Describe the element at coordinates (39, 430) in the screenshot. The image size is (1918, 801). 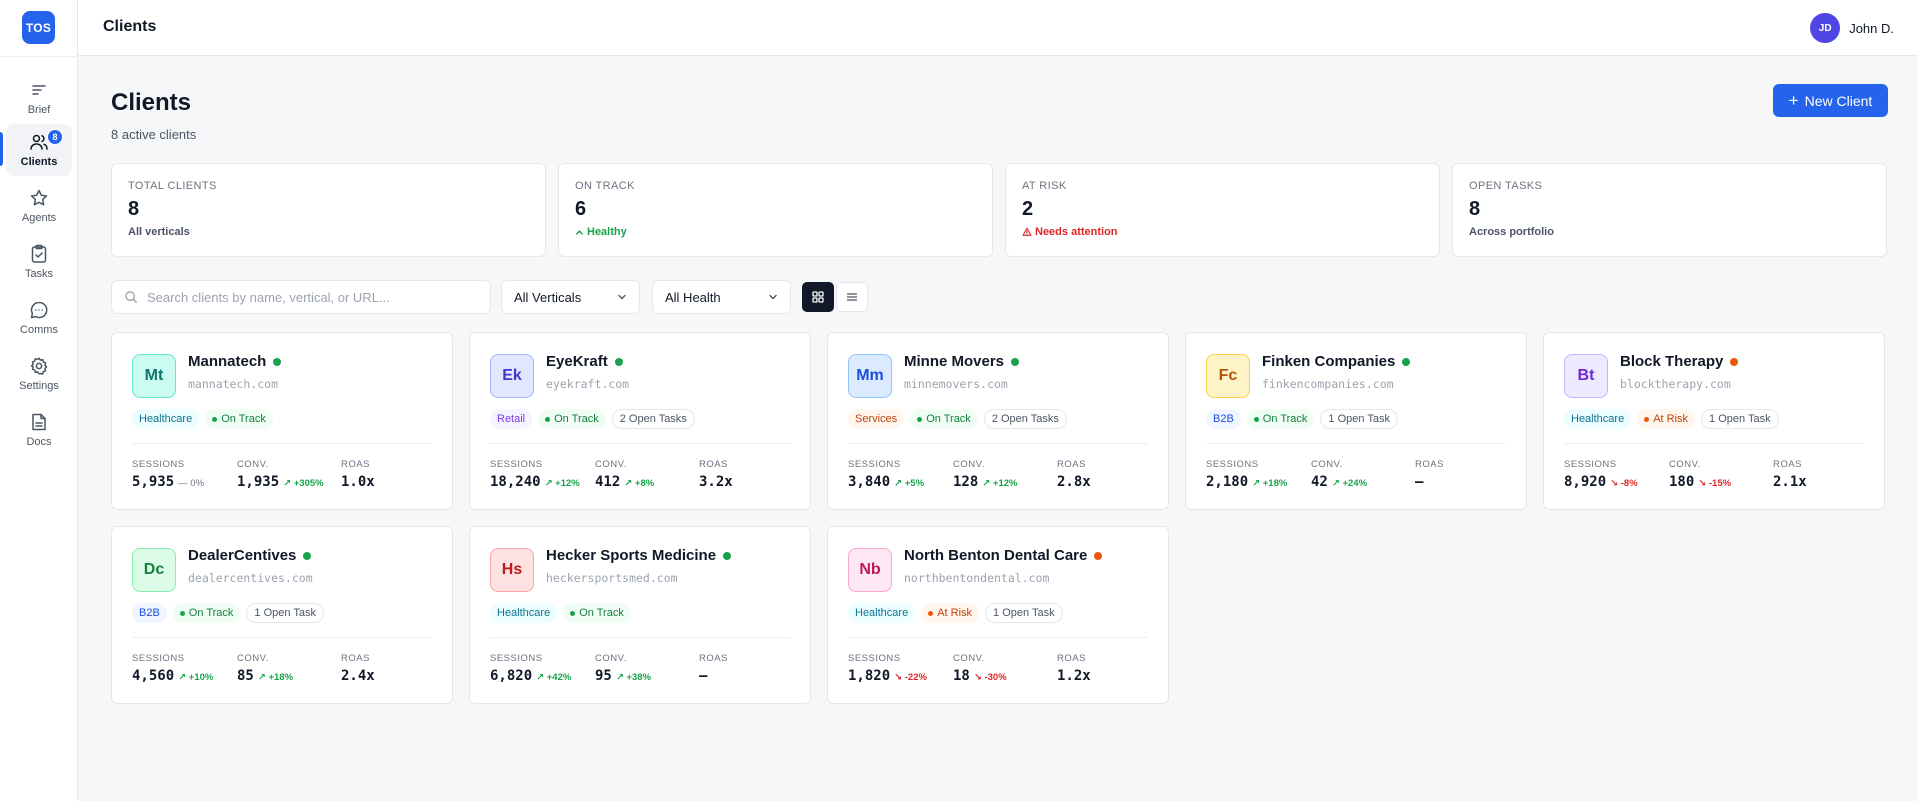
I see `sidebar-item-docs: Docs` at that location.